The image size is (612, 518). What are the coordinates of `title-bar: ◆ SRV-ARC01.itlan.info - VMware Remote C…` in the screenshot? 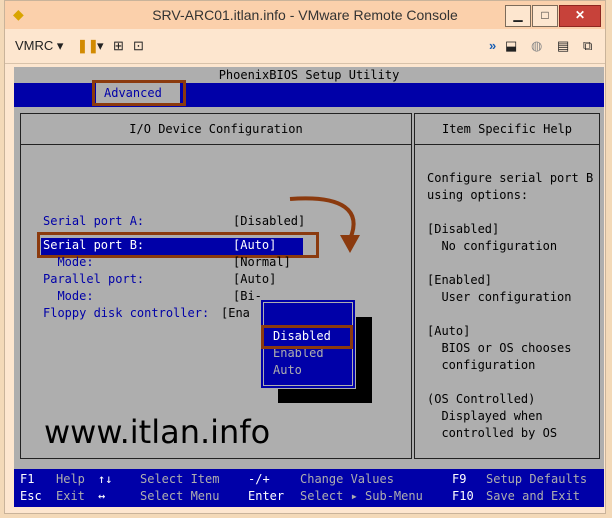 It's located at (305, 15).